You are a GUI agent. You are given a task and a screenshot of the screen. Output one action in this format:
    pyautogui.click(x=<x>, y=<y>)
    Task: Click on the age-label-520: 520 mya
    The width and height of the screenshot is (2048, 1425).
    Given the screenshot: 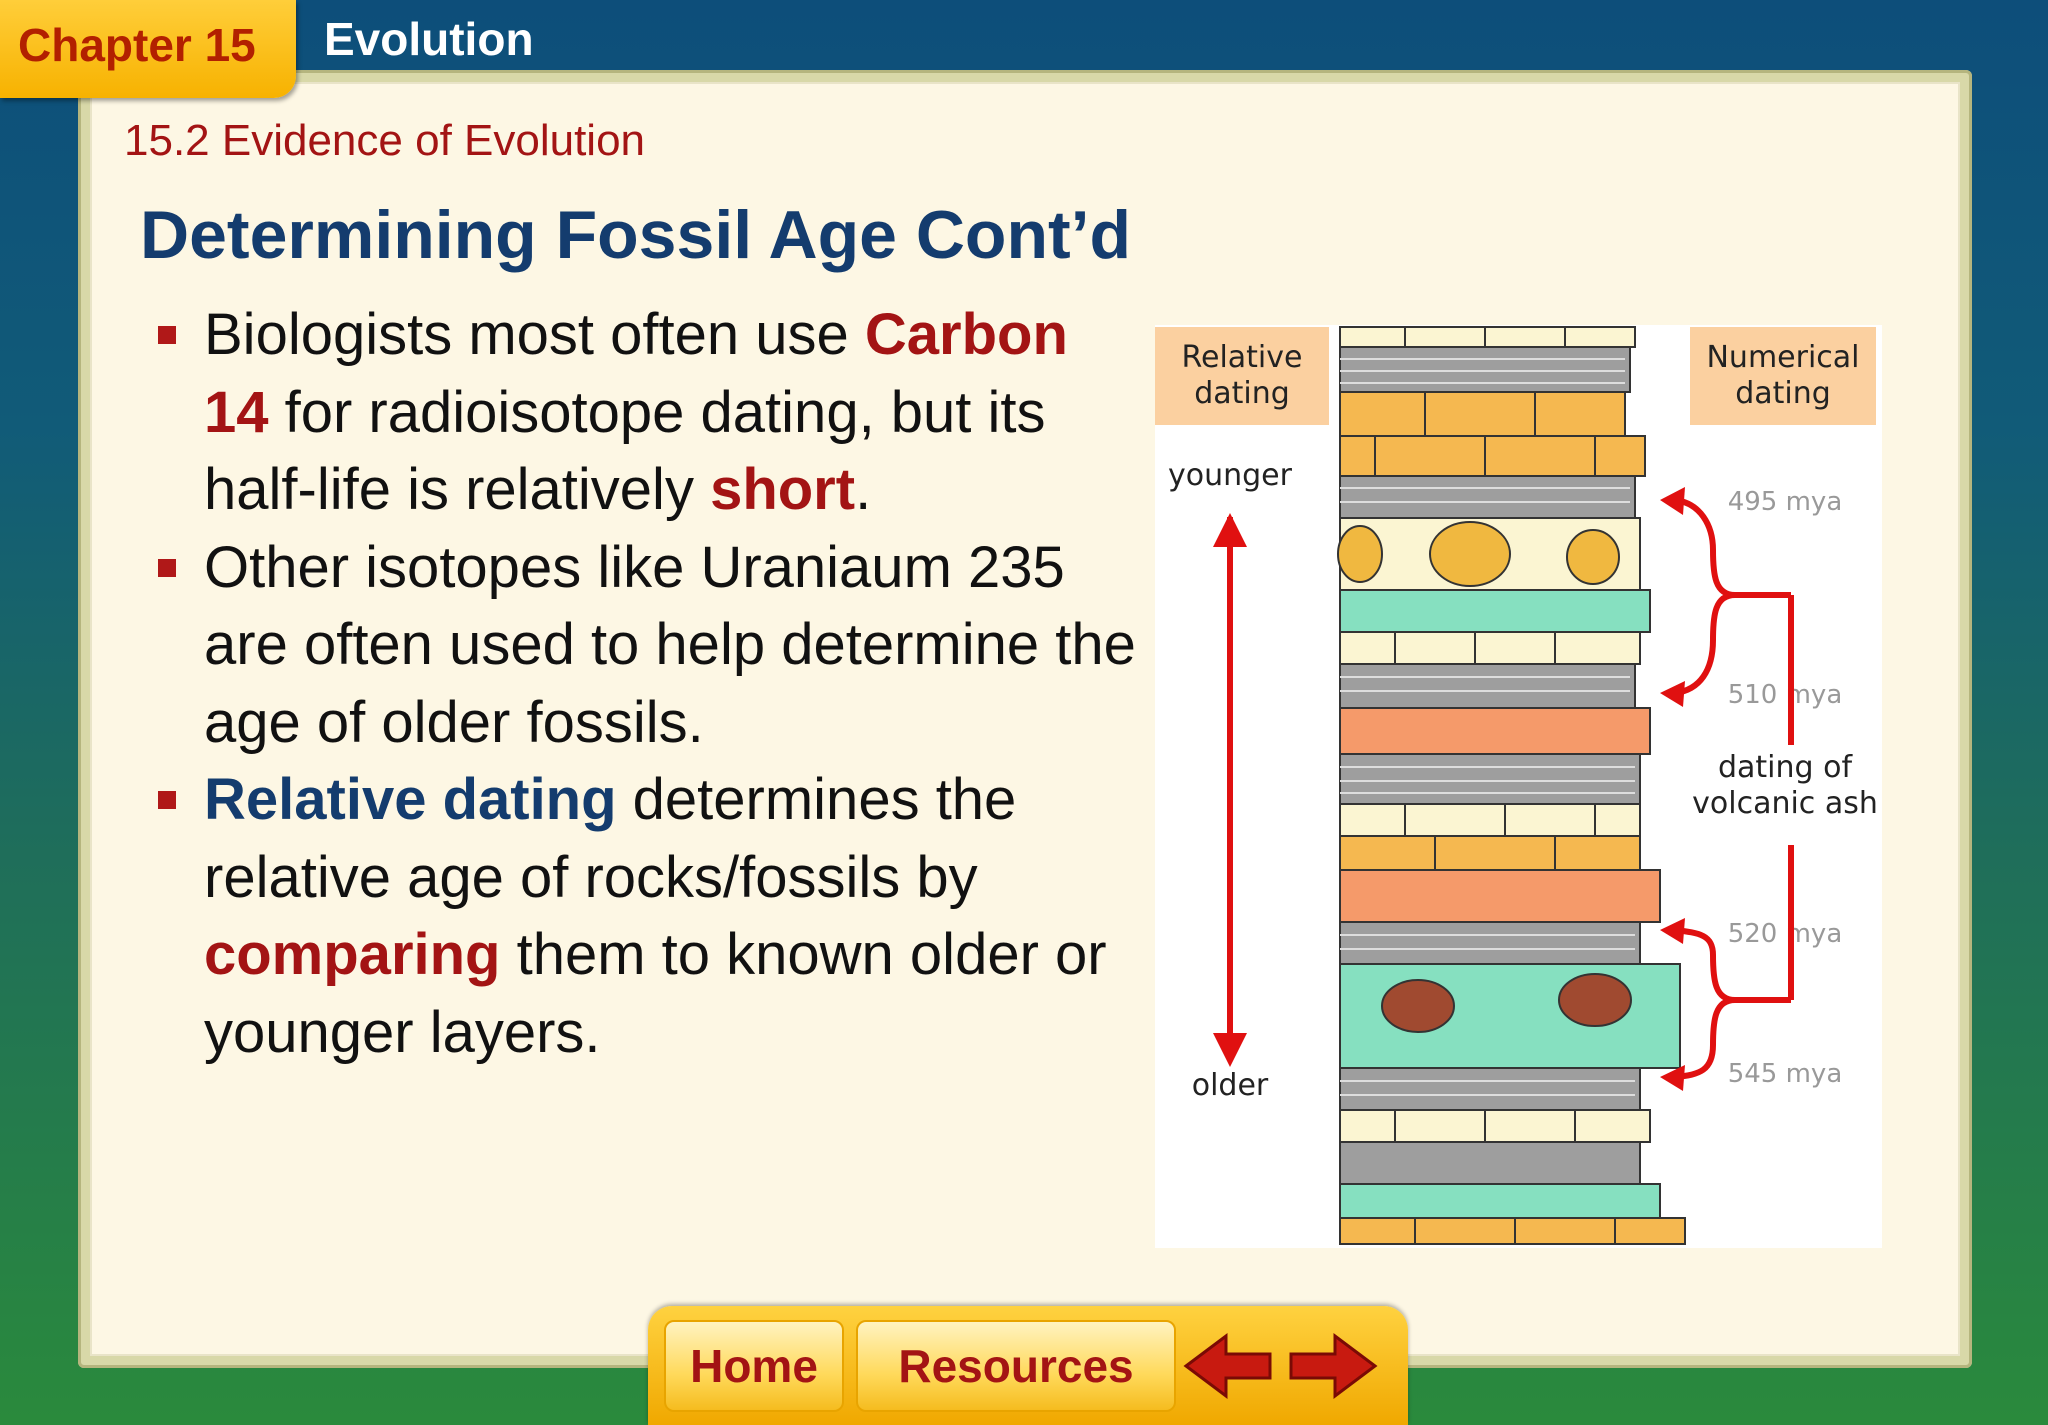 What is the action you would take?
    pyautogui.click(x=1785, y=934)
    